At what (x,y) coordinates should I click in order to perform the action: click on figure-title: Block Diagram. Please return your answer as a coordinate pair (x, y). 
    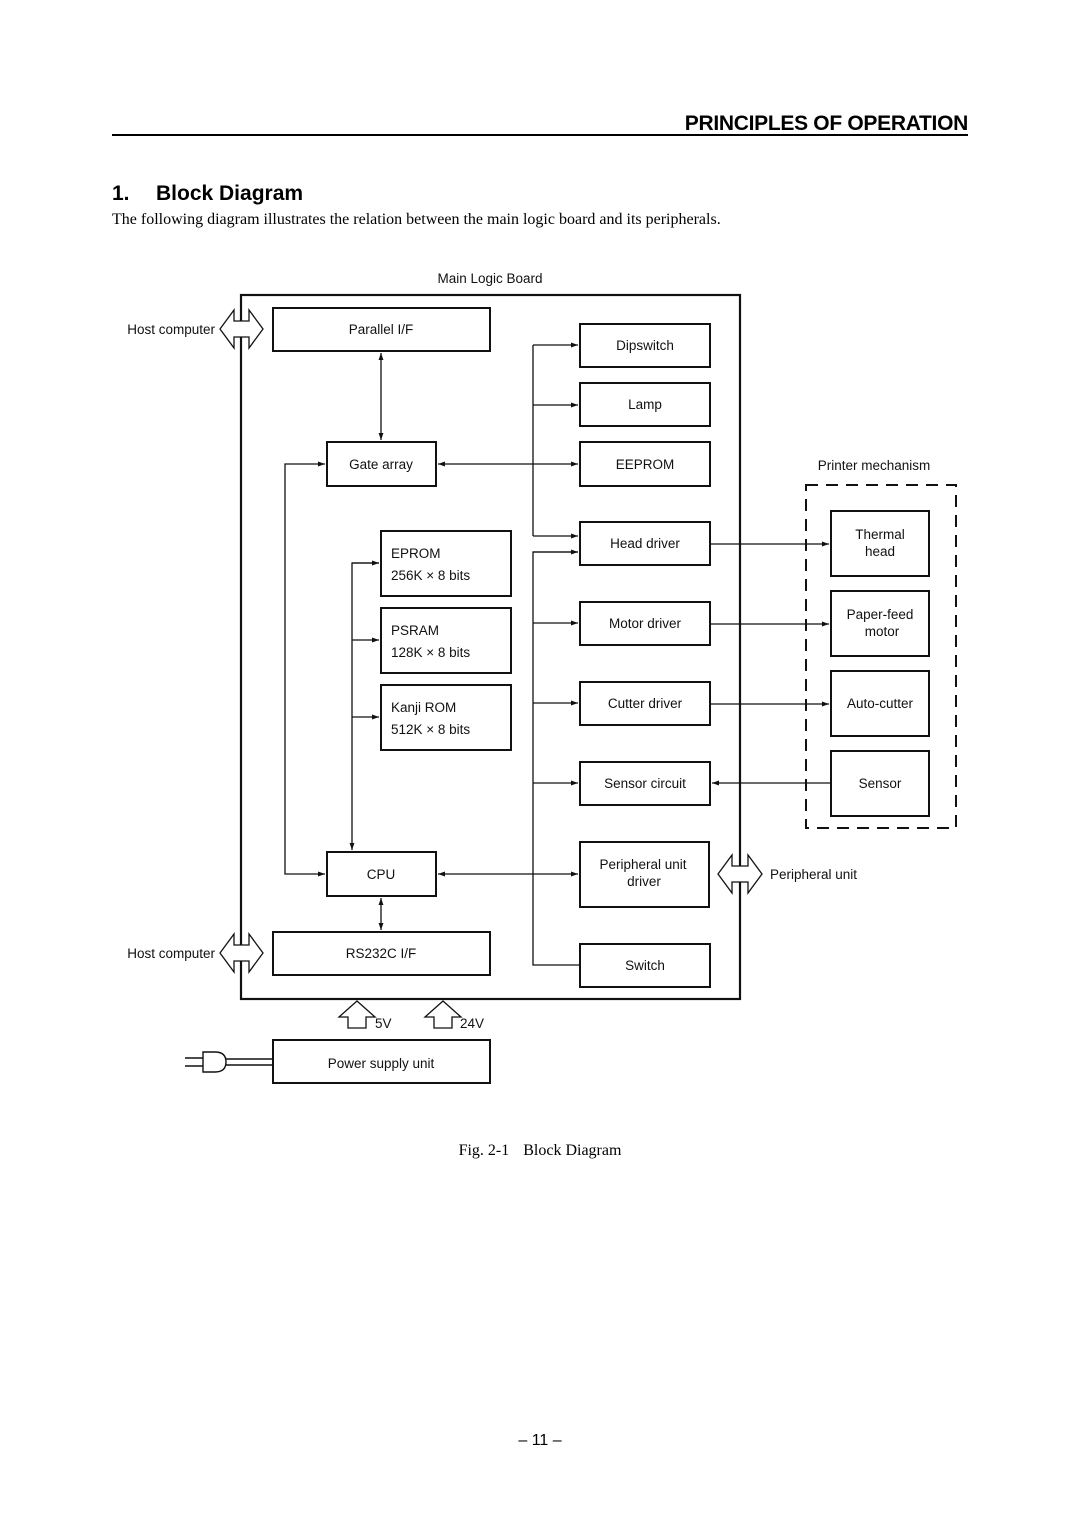
    Looking at the image, I should click on (572, 1150).